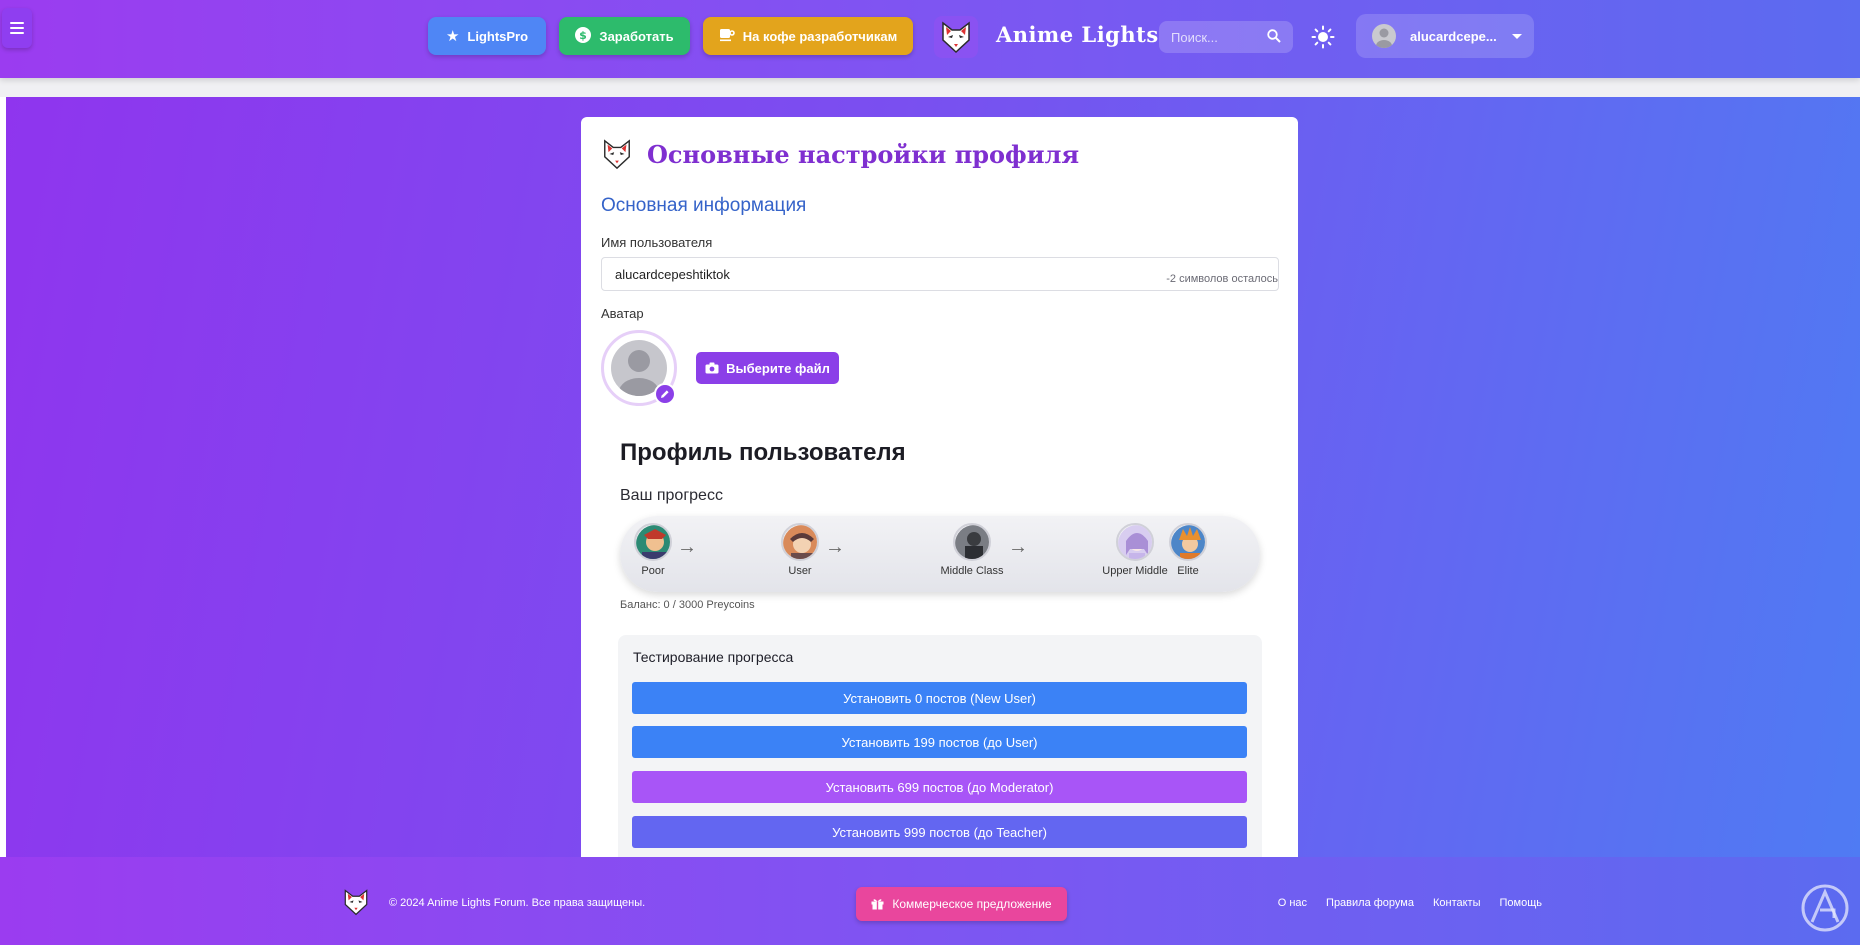 The width and height of the screenshot is (1860, 945). Describe the element at coordinates (671, 495) in the screenshot. I see `progress-title: Ваш прогресс` at that location.